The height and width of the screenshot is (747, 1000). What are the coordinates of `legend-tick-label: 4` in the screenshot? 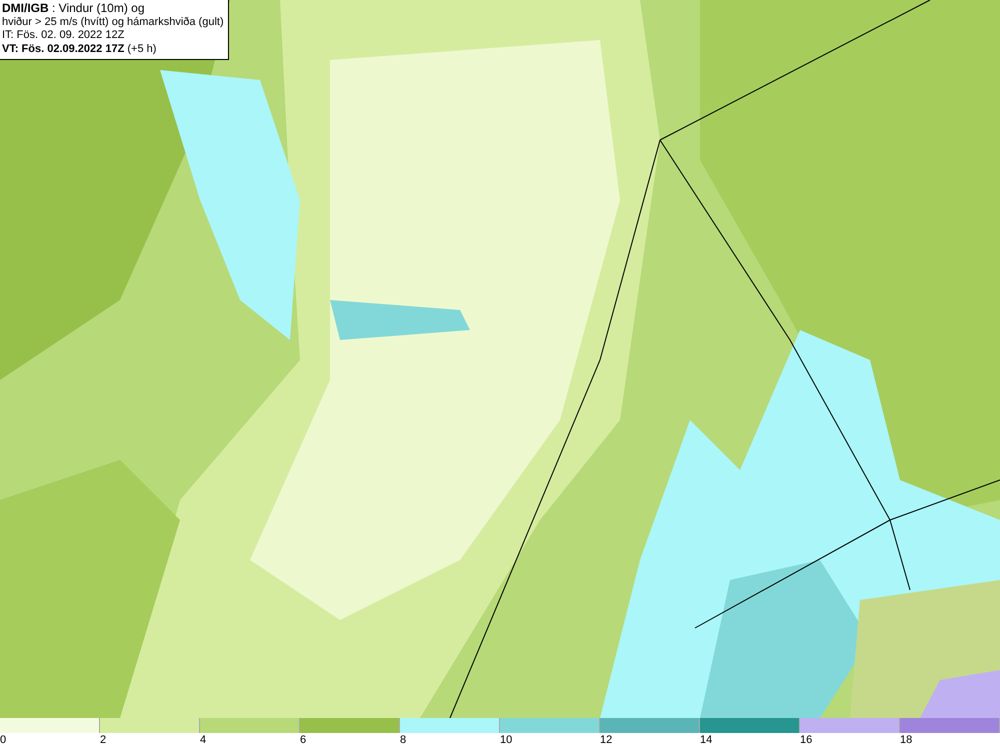 It's located at (203, 740).